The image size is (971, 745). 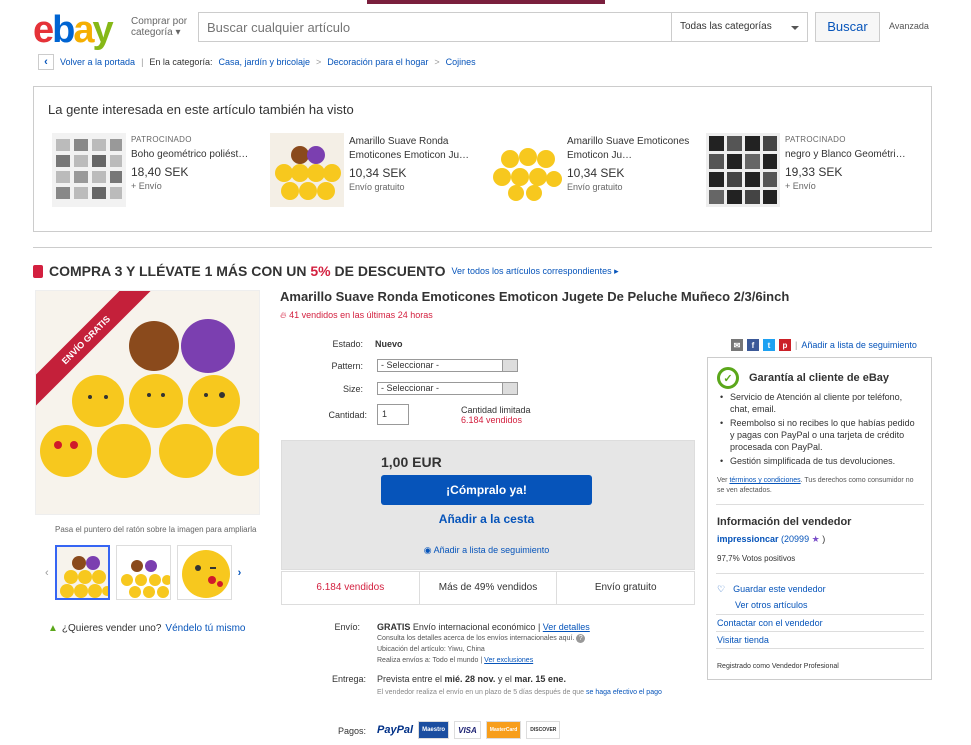 What do you see at coordinates (819, 378) in the screenshot?
I see `guarantee-title: Garantía al cliente de eBay` at bounding box center [819, 378].